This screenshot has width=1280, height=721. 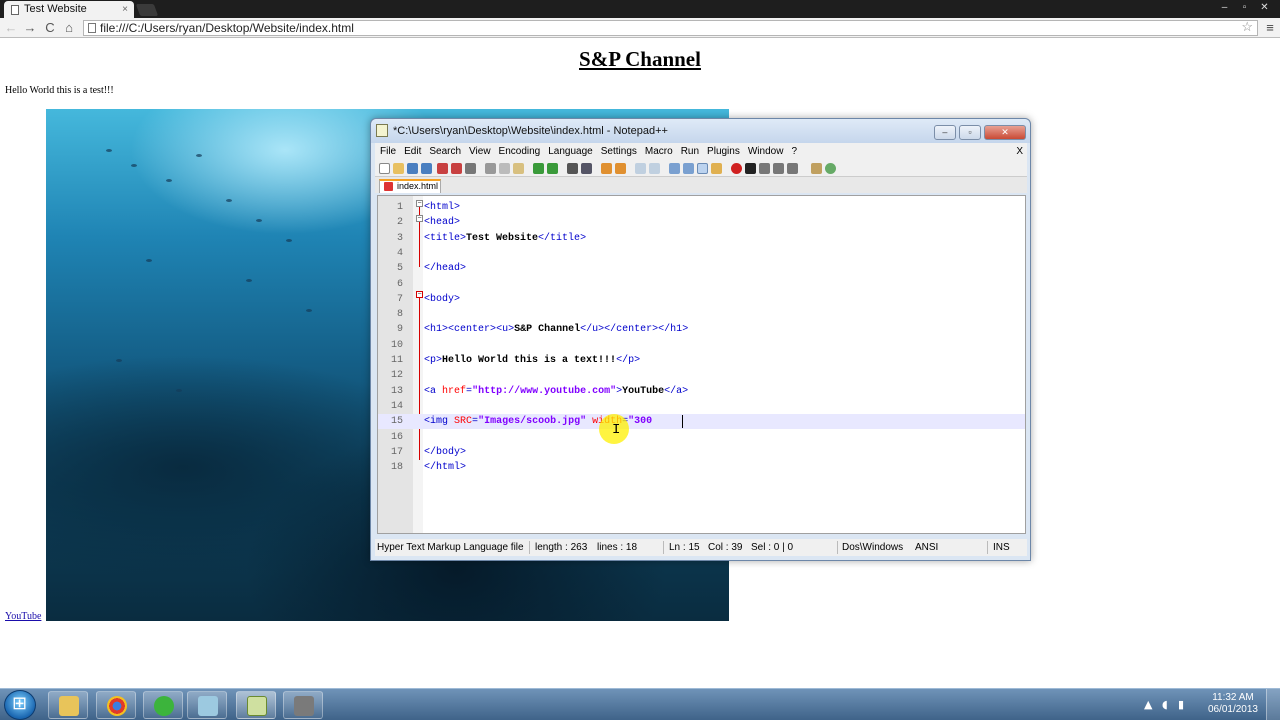 I want to click on browser-close-button: ✕, so click(x=1264, y=8).